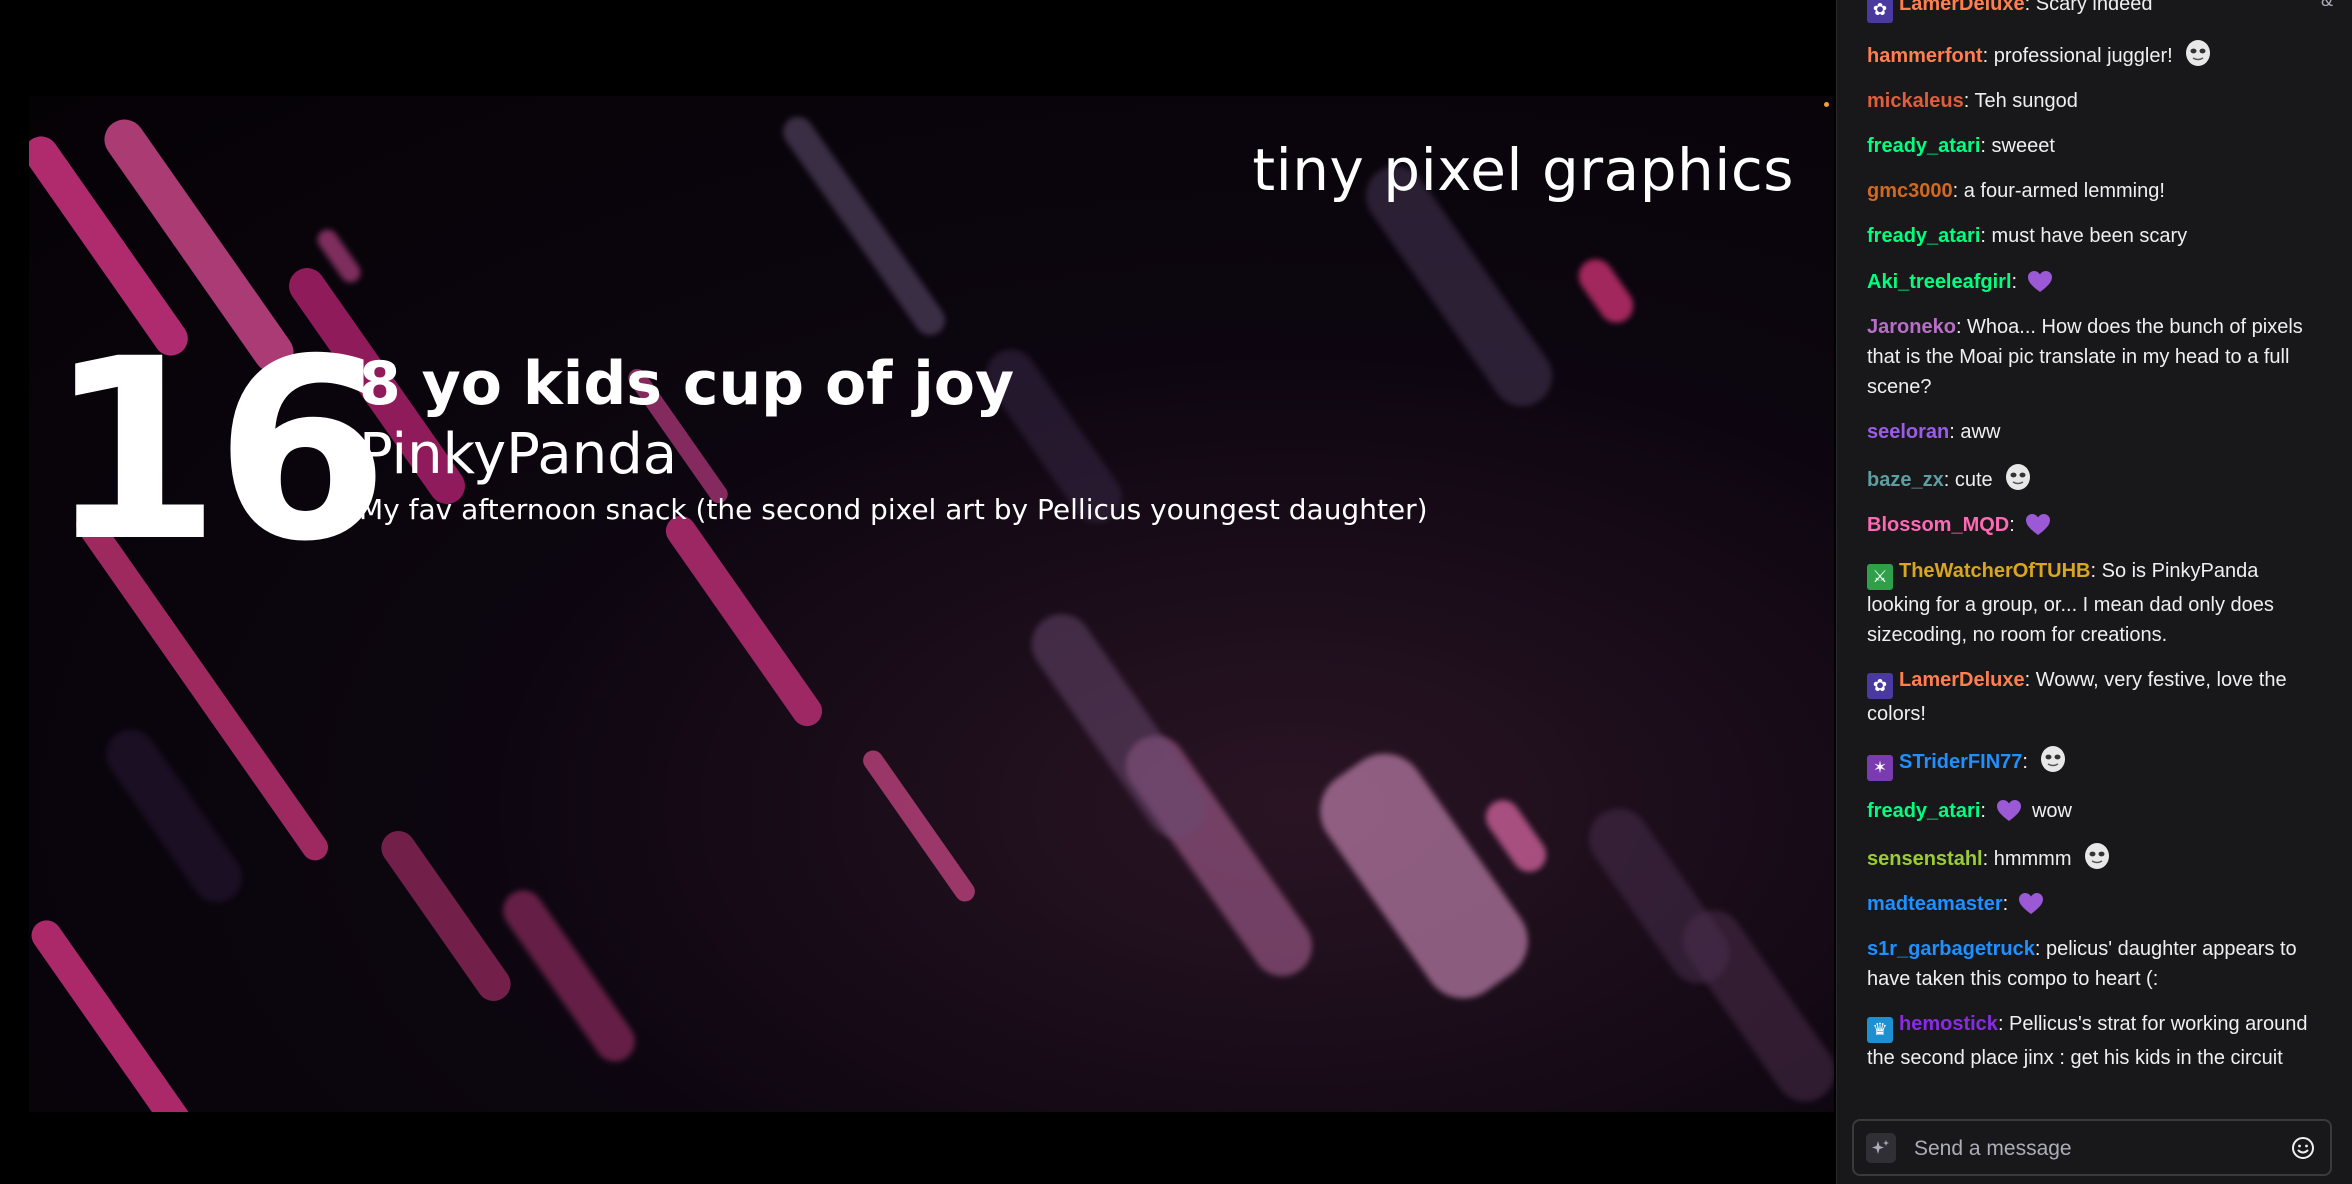 The width and height of the screenshot is (2352, 1184). Describe the element at coordinates (2027, 858) in the screenshot. I see `chat-message-text: : hmmmm` at that location.